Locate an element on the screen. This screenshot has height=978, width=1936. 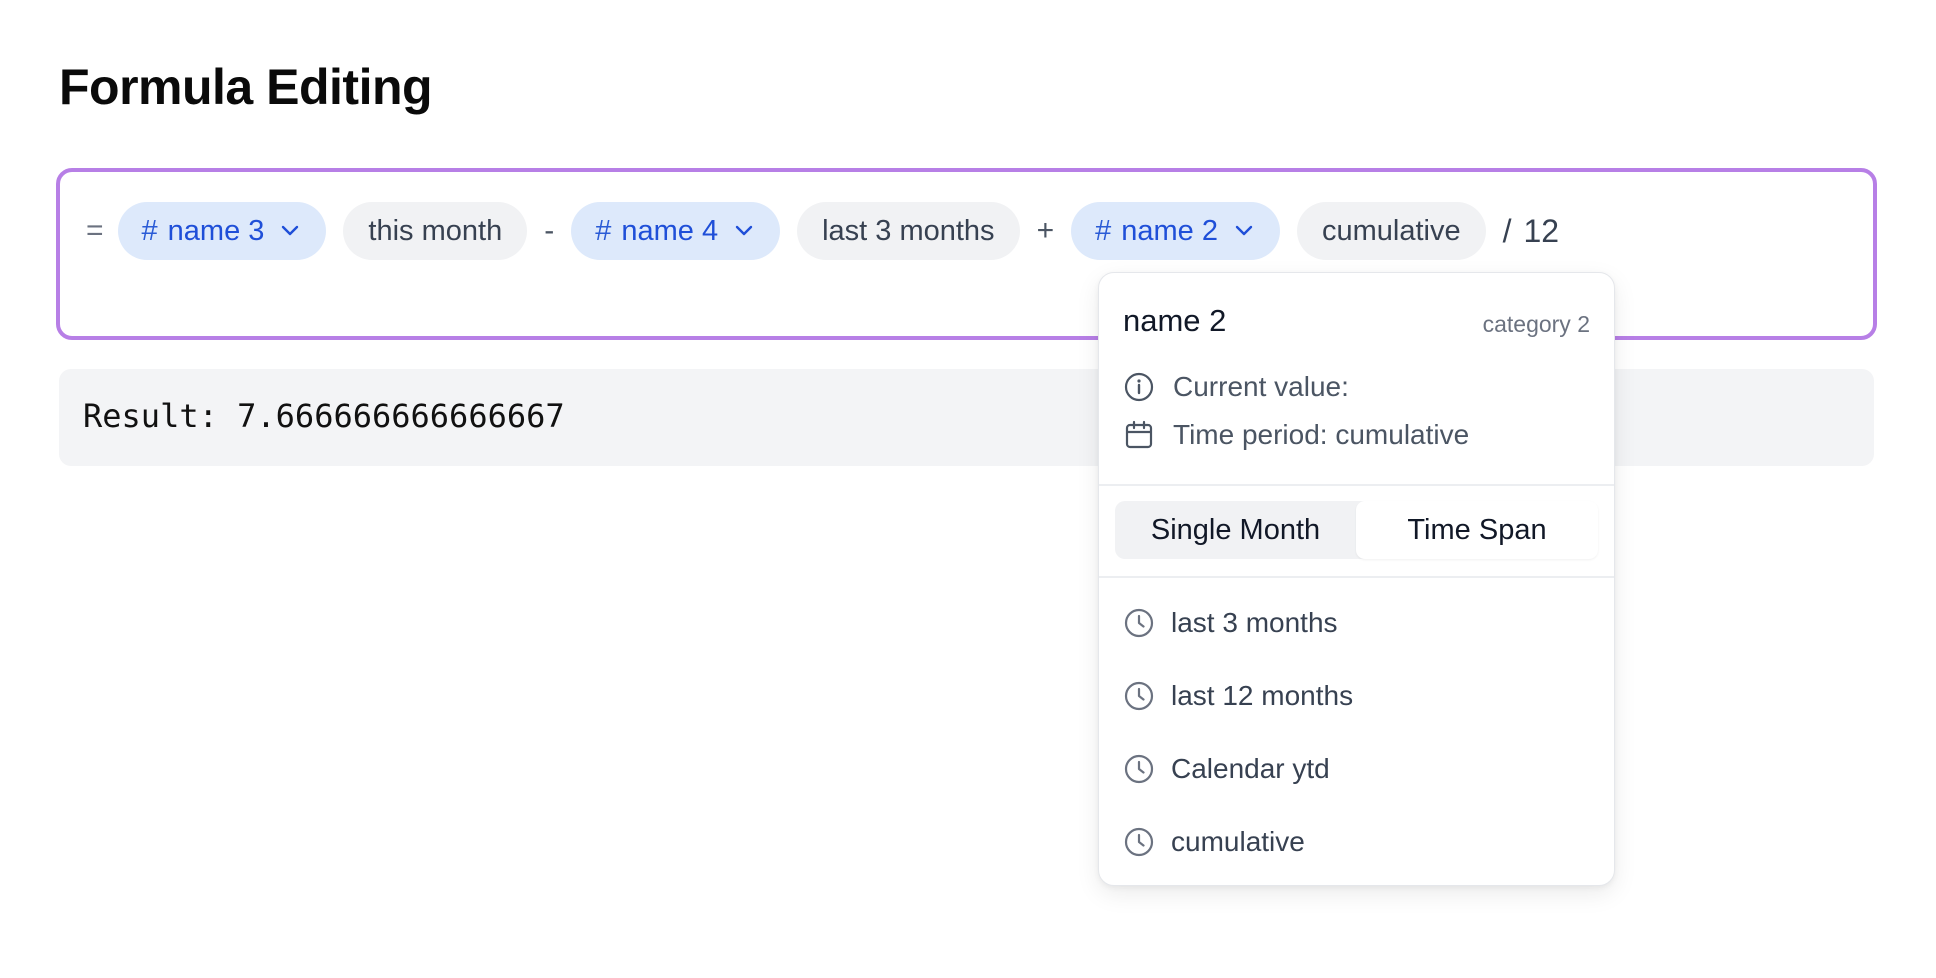
page-title: Formula Editing is located at coordinates (246, 87).